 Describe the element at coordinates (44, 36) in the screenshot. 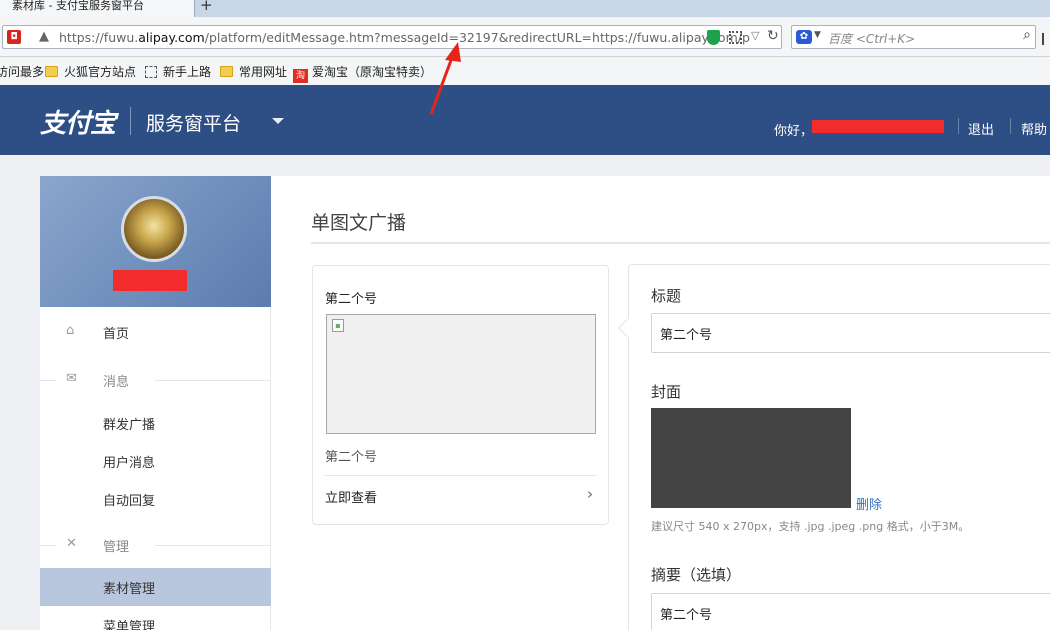

I see `warning-triangle-icon: ▲` at that location.